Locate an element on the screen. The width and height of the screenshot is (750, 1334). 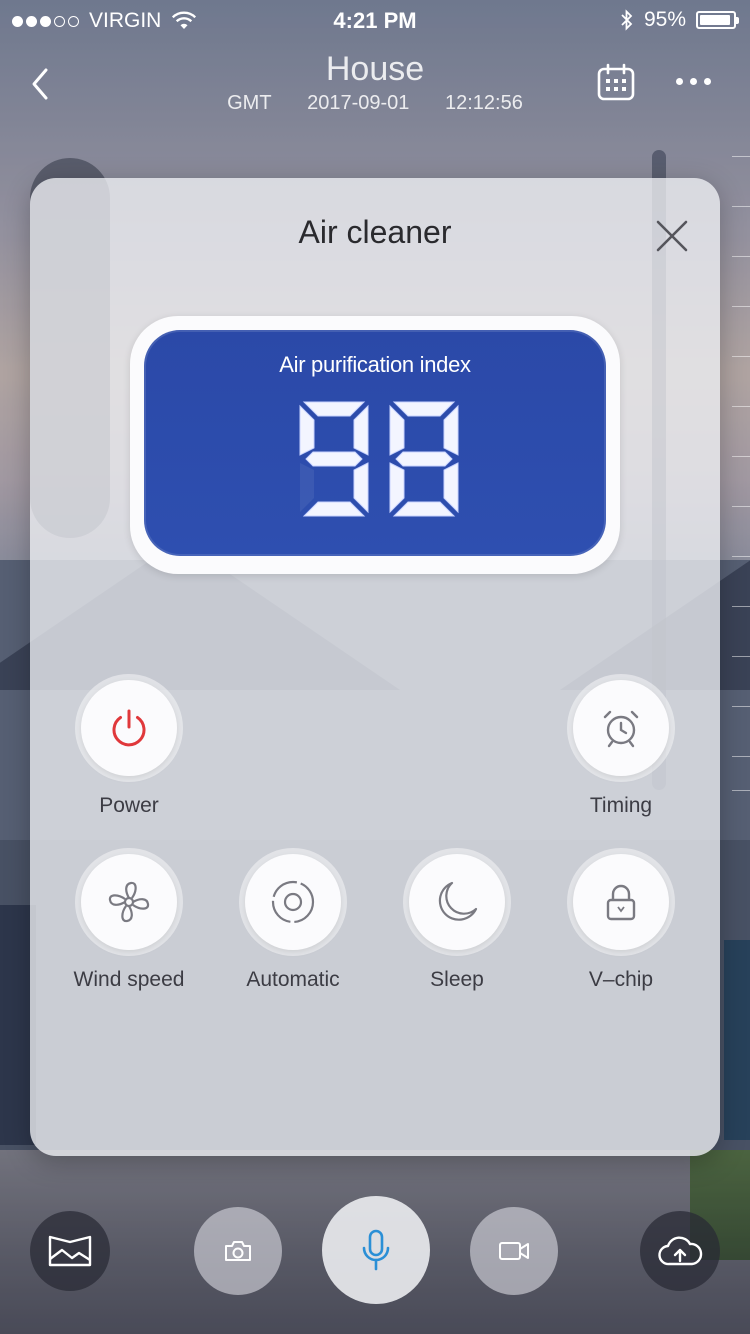
wind-speed-control: Wind speed is located at coordinates (129, 923).